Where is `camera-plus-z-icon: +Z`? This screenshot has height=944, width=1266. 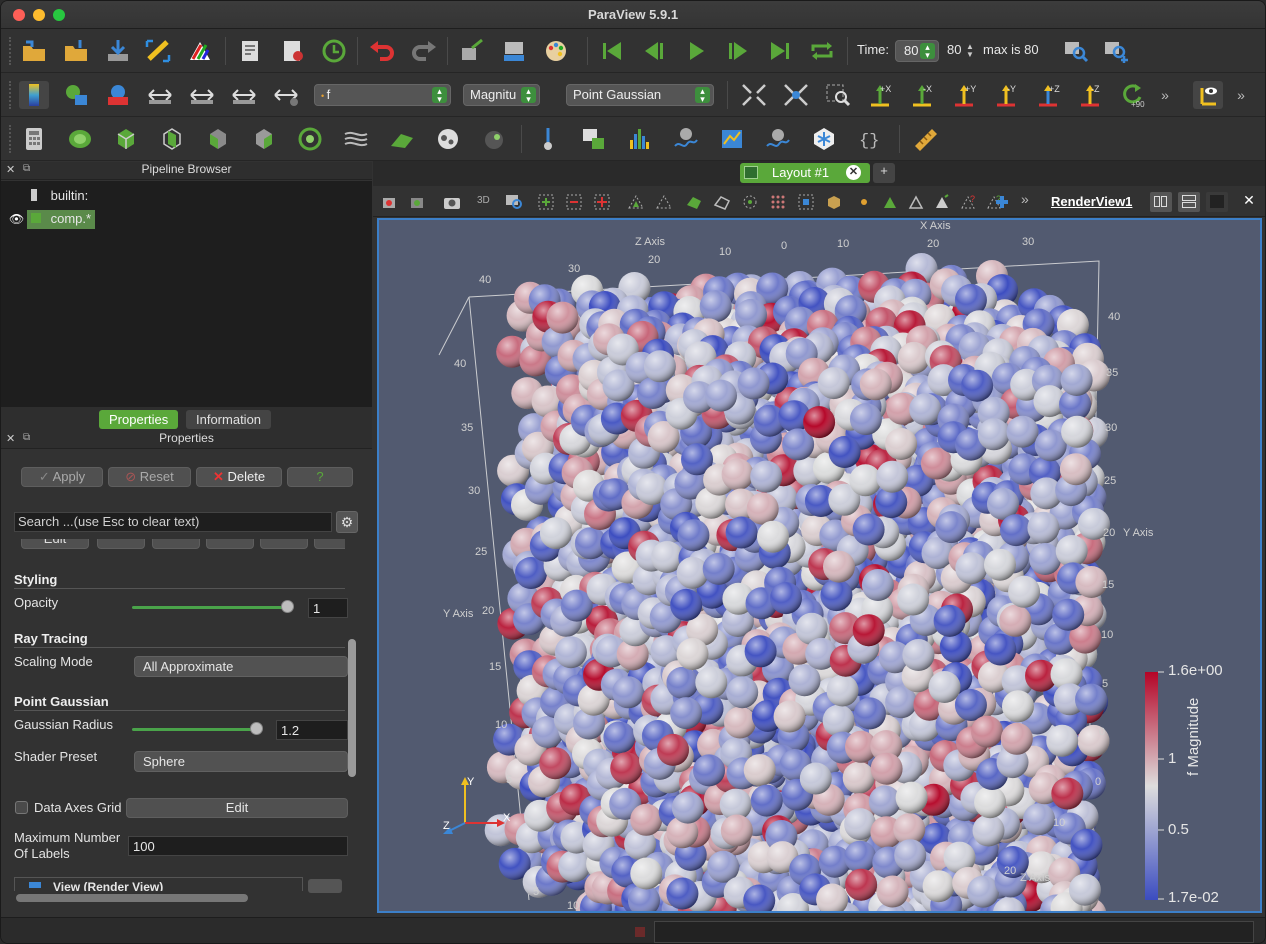 camera-plus-z-icon: +Z is located at coordinates (1048, 95).